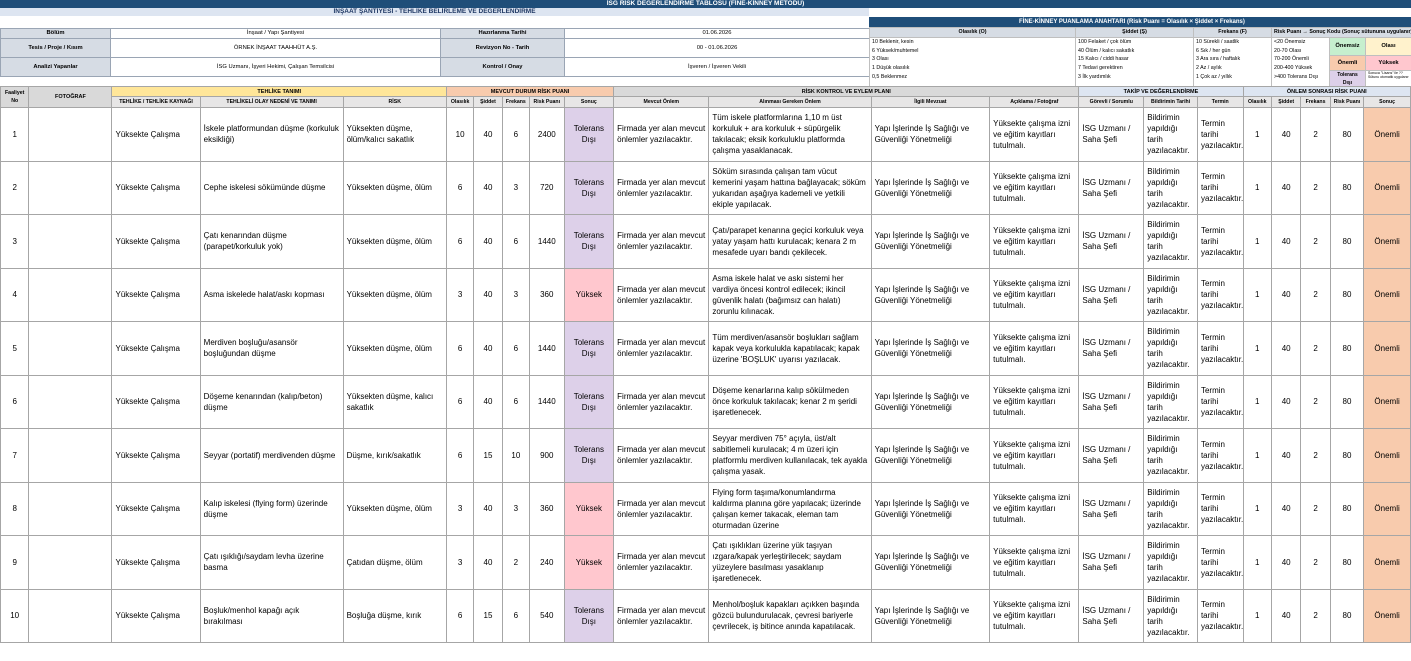 This screenshot has height=661, width=1411. Describe the element at coordinates (271, 401) in the screenshot. I see `cell-olay: Döşeme kenarından (kalıp/beton) düşme` at that location.